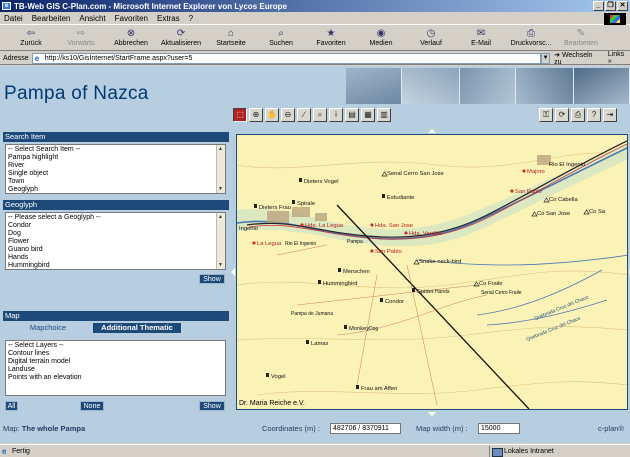 This screenshot has width=630, height=457. What do you see at coordinates (115, 234) in the screenshot?
I see `list-item: Dog` at bounding box center [115, 234].